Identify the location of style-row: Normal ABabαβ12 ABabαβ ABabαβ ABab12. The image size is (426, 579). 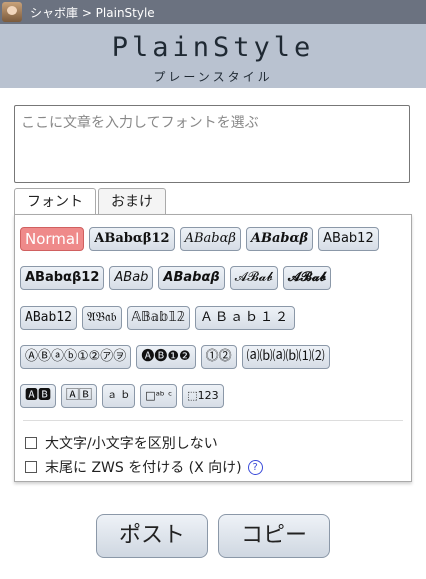
(202, 239).